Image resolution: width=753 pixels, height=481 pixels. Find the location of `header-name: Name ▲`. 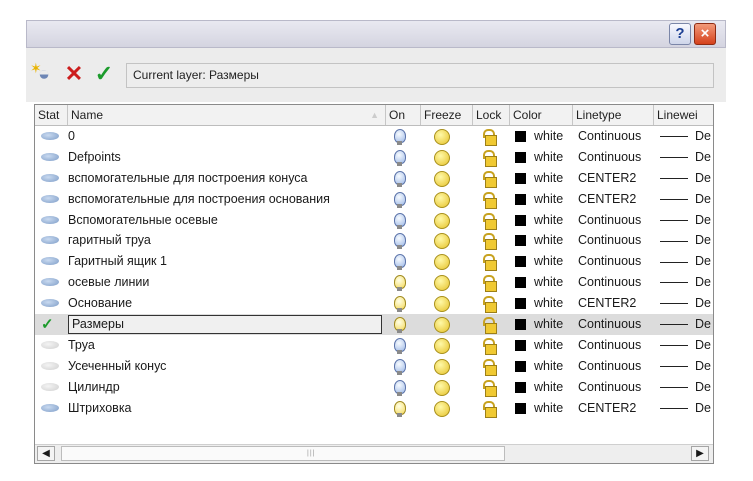

header-name: Name ▲ is located at coordinates (227, 115).